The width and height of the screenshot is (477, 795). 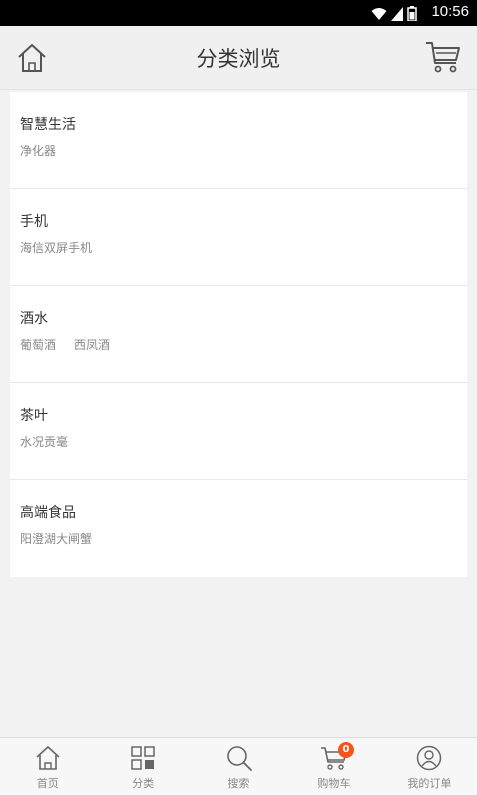 I want to click on subcategory-link: 净化器, so click(x=38, y=151).